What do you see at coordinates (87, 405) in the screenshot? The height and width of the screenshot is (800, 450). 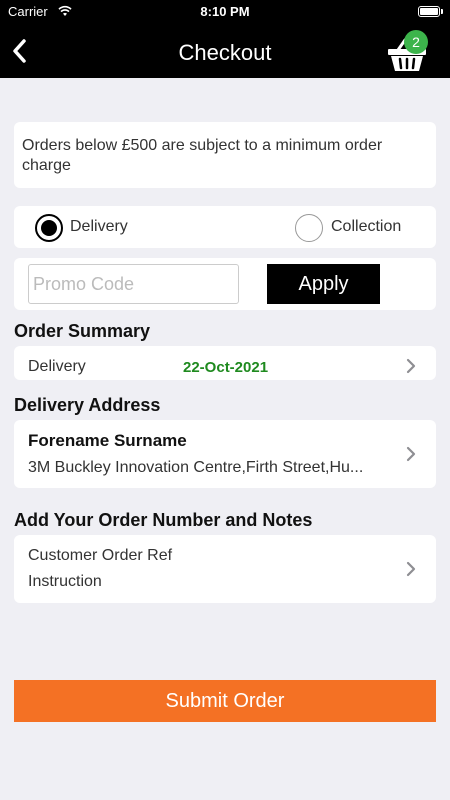 I see `delivery-address-heading: Delivery Address` at bounding box center [87, 405].